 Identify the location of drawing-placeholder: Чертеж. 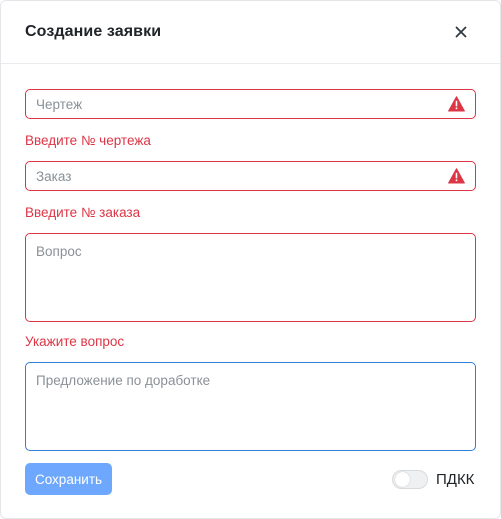
(59, 104).